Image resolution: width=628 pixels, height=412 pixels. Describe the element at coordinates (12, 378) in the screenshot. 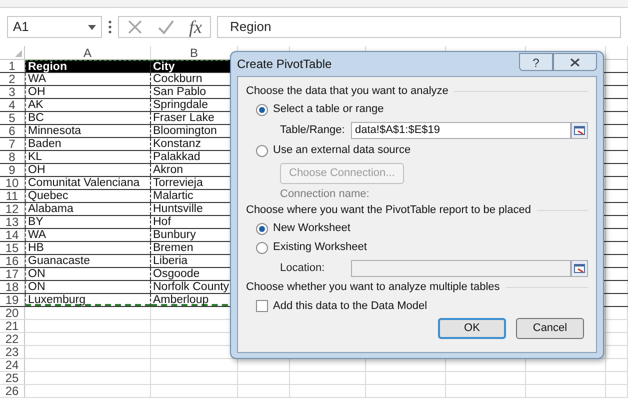

I see `row-number: 25` at that location.